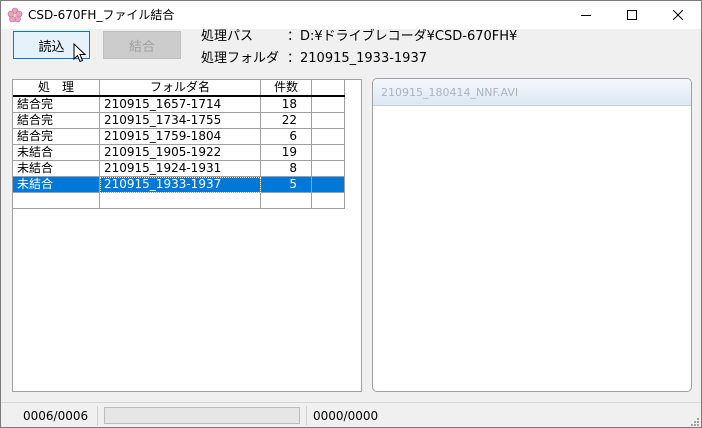 The image size is (702, 428). I want to click on column-header-count: 件数, so click(286, 88).